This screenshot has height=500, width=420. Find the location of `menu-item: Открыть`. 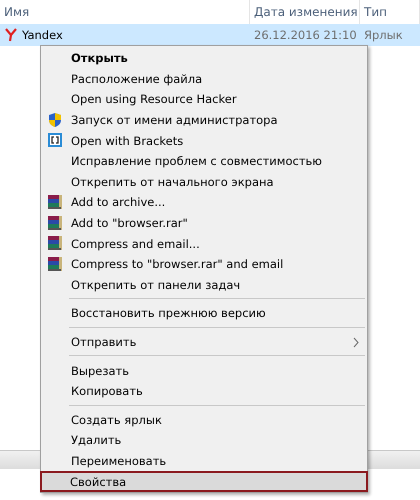

menu-item: Открыть is located at coordinates (204, 58).